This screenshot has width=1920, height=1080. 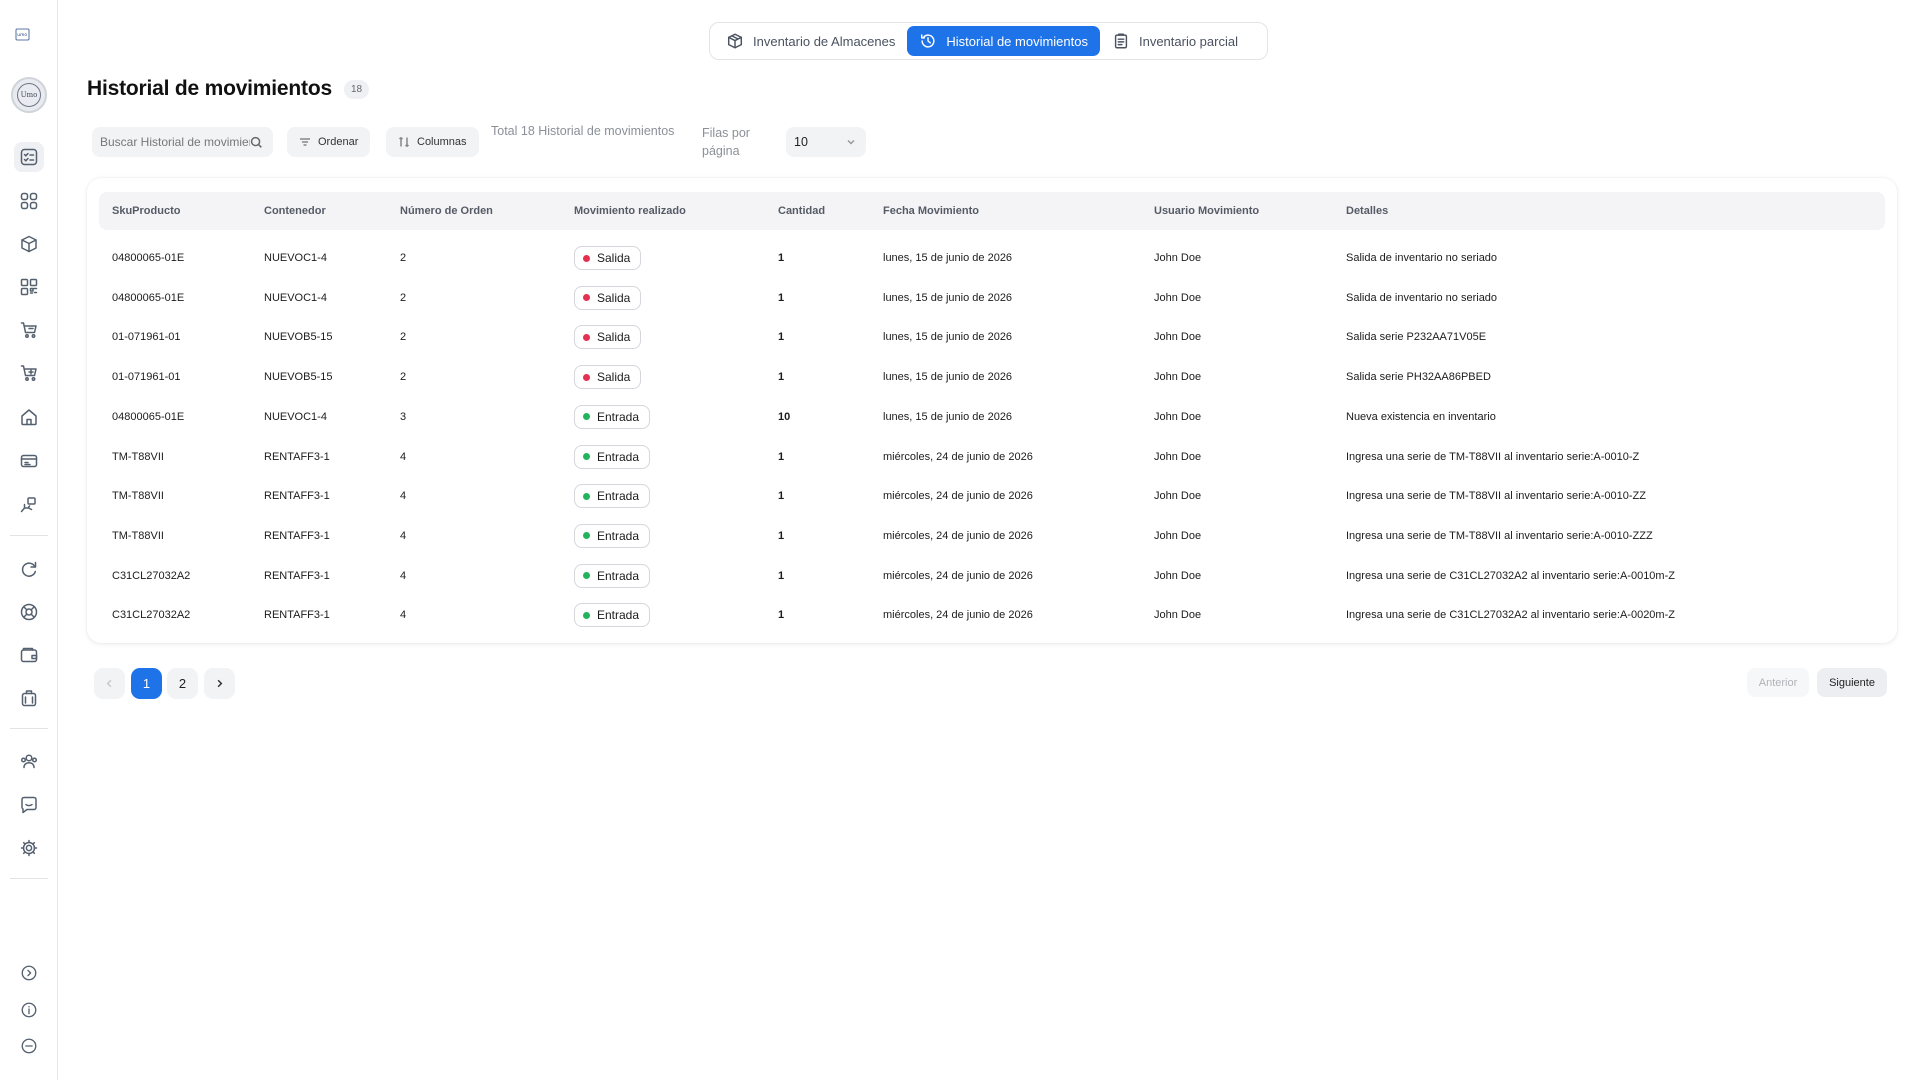 I want to click on count-badge: 18, so click(x=357, y=89).